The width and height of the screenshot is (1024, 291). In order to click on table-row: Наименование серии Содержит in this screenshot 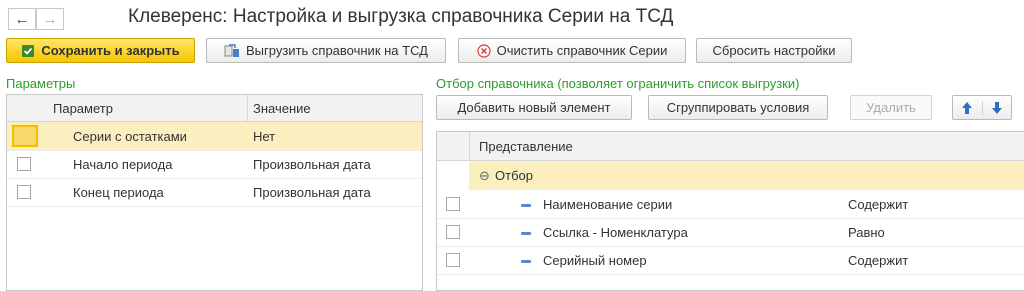, I will do `click(730, 204)`.